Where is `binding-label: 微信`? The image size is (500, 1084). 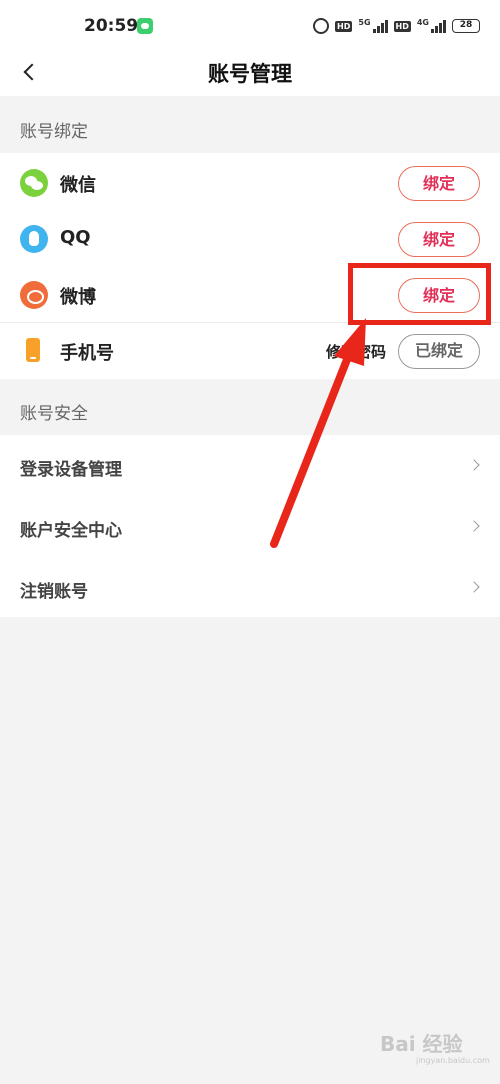 binding-label: 微信 is located at coordinates (78, 185).